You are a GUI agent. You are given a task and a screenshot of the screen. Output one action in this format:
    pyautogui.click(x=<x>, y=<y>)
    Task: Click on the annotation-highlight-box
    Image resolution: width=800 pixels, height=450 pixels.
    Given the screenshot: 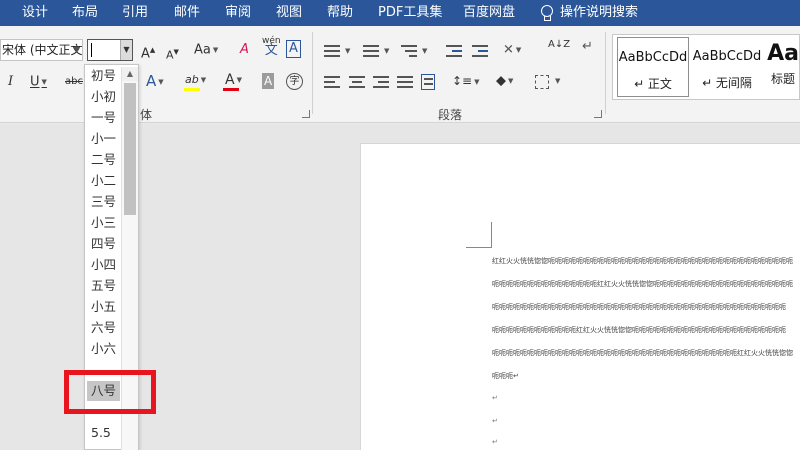 What is the action you would take?
    pyautogui.click(x=110, y=392)
    